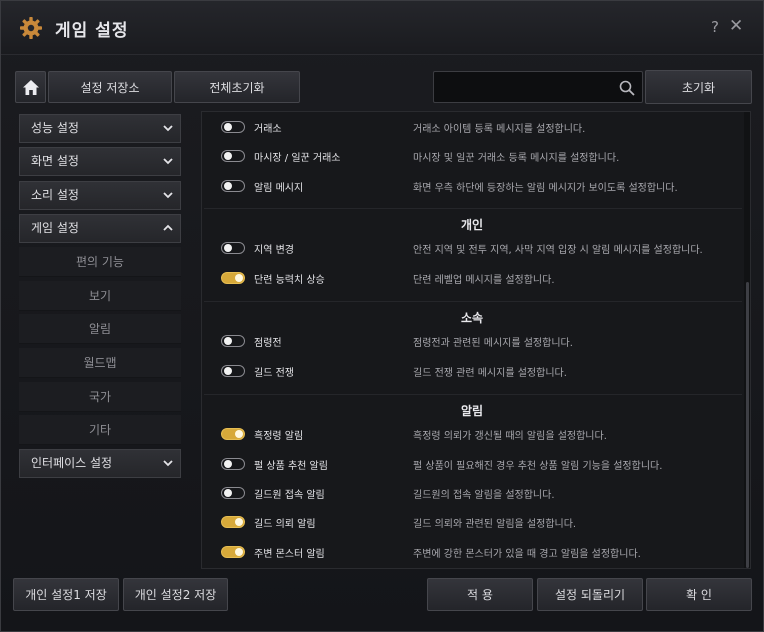 This screenshot has width=764, height=632. Describe the element at coordinates (715, 27) in the screenshot. I see `help-button: ?` at that location.